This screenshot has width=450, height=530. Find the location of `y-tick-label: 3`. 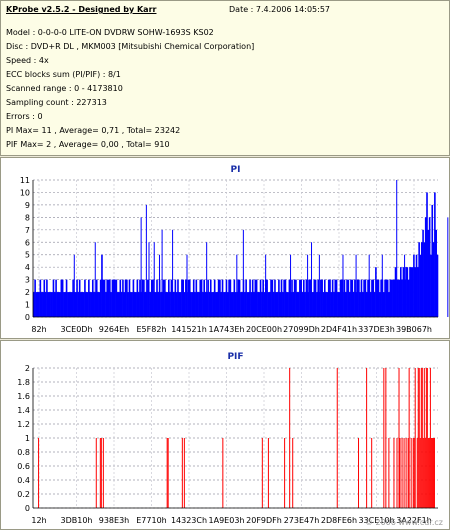

y-tick-label: 3 is located at coordinates (27, 280).